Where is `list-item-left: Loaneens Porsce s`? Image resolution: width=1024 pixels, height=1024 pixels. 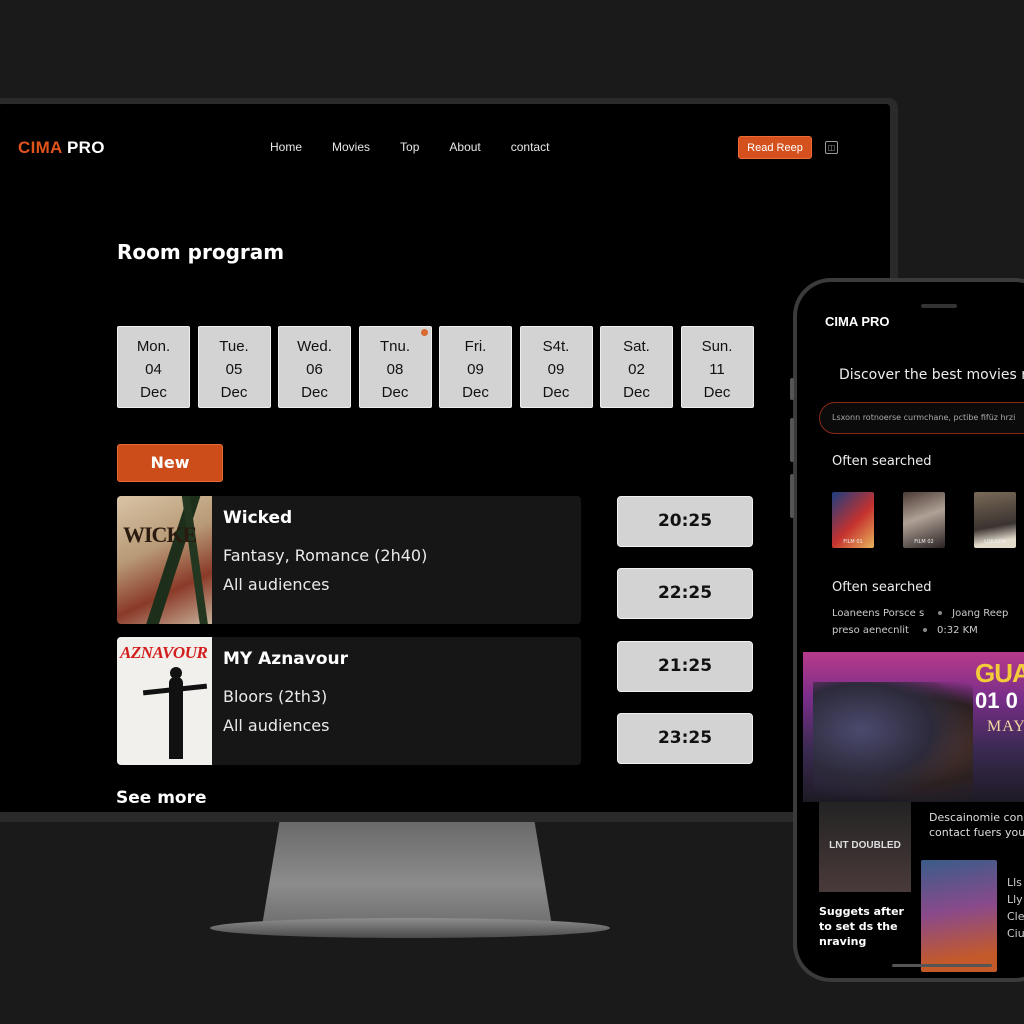 list-item-left: Loaneens Porsce s is located at coordinates (878, 613).